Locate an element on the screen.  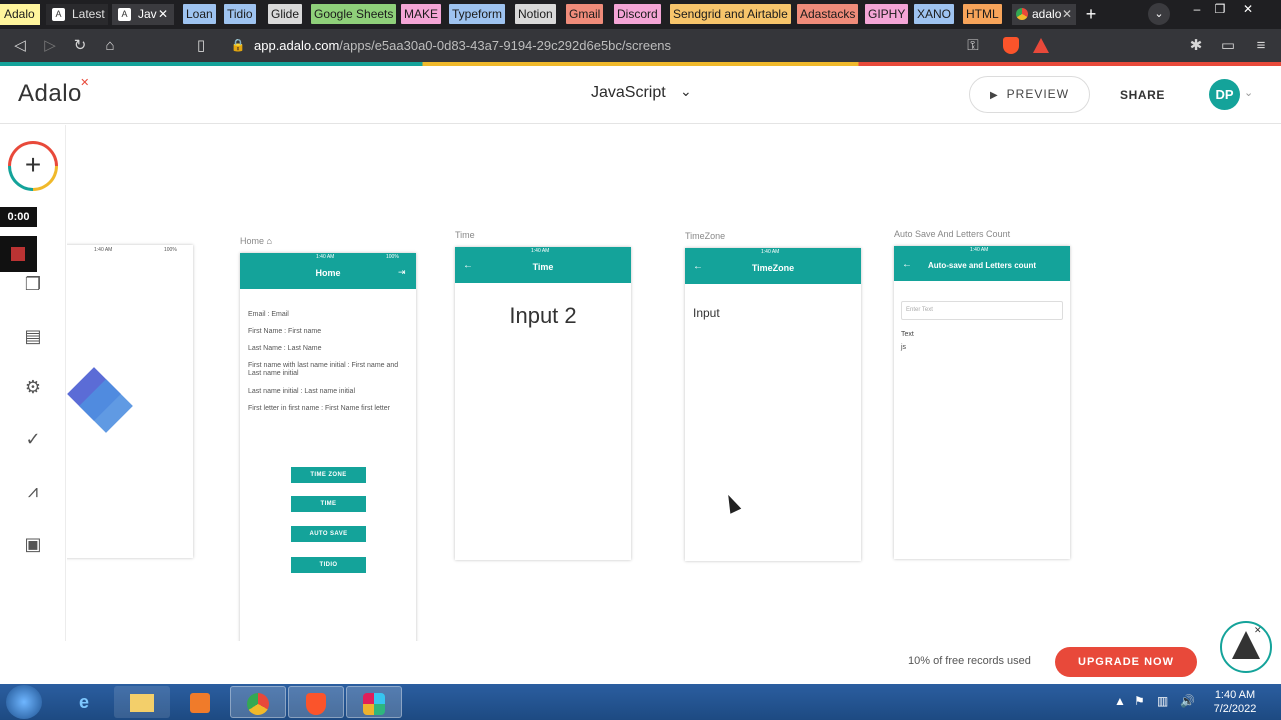
network-icon: ▥ is located at coordinates (1162, 701).